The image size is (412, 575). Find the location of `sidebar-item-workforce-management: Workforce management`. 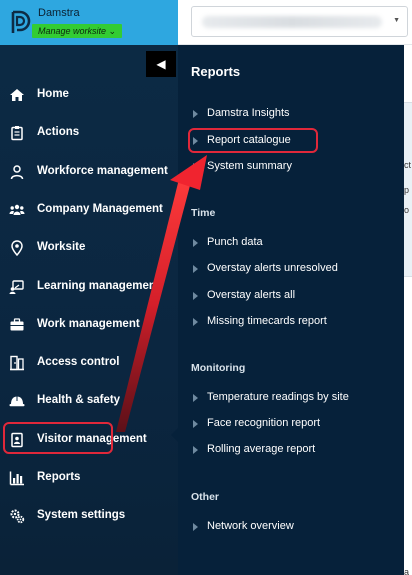

sidebar-item-workforce-management: Workforce management is located at coordinates (89, 172).